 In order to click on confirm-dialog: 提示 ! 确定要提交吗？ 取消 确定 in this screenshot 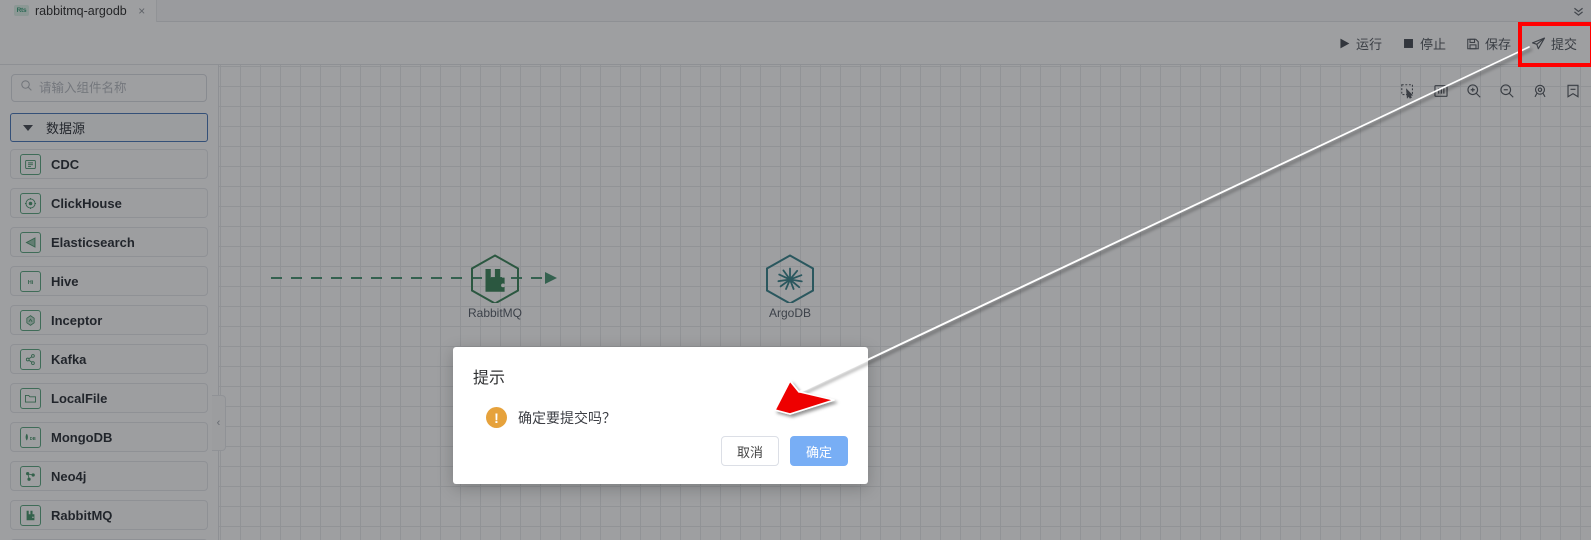, I will do `click(660, 415)`.